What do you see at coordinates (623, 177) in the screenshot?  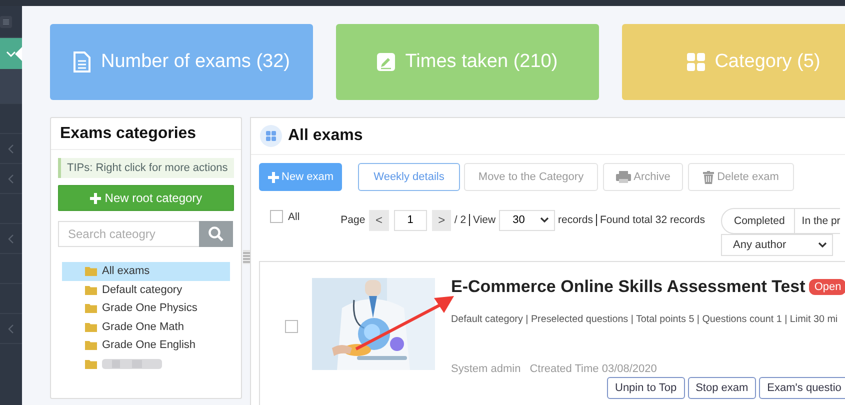 I see `printer-icon` at bounding box center [623, 177].